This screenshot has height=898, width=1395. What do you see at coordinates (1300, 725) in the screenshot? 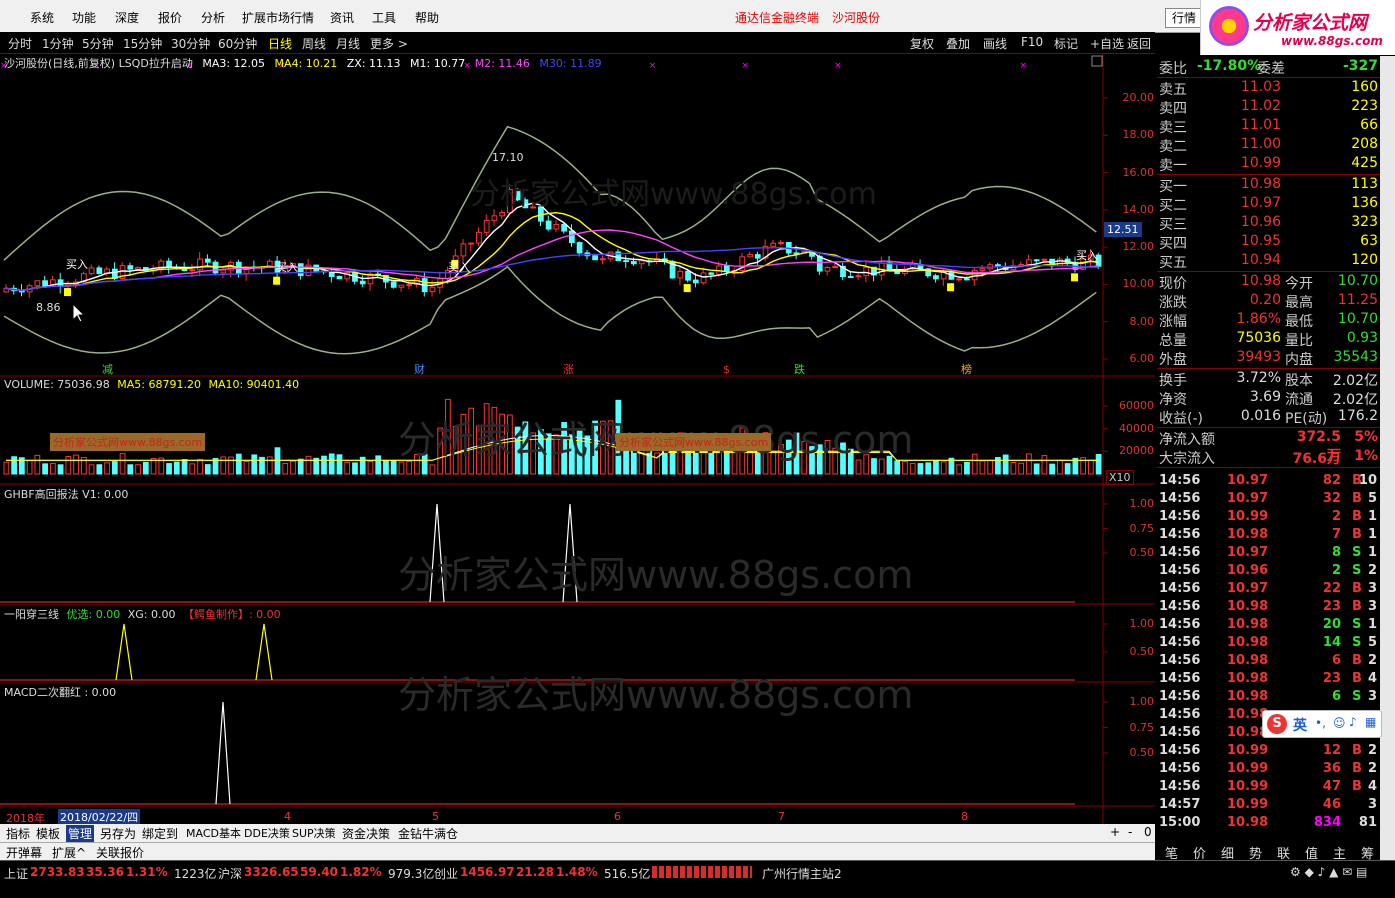
I see `ime-mode: 英` at bounding box center [1300, 725].